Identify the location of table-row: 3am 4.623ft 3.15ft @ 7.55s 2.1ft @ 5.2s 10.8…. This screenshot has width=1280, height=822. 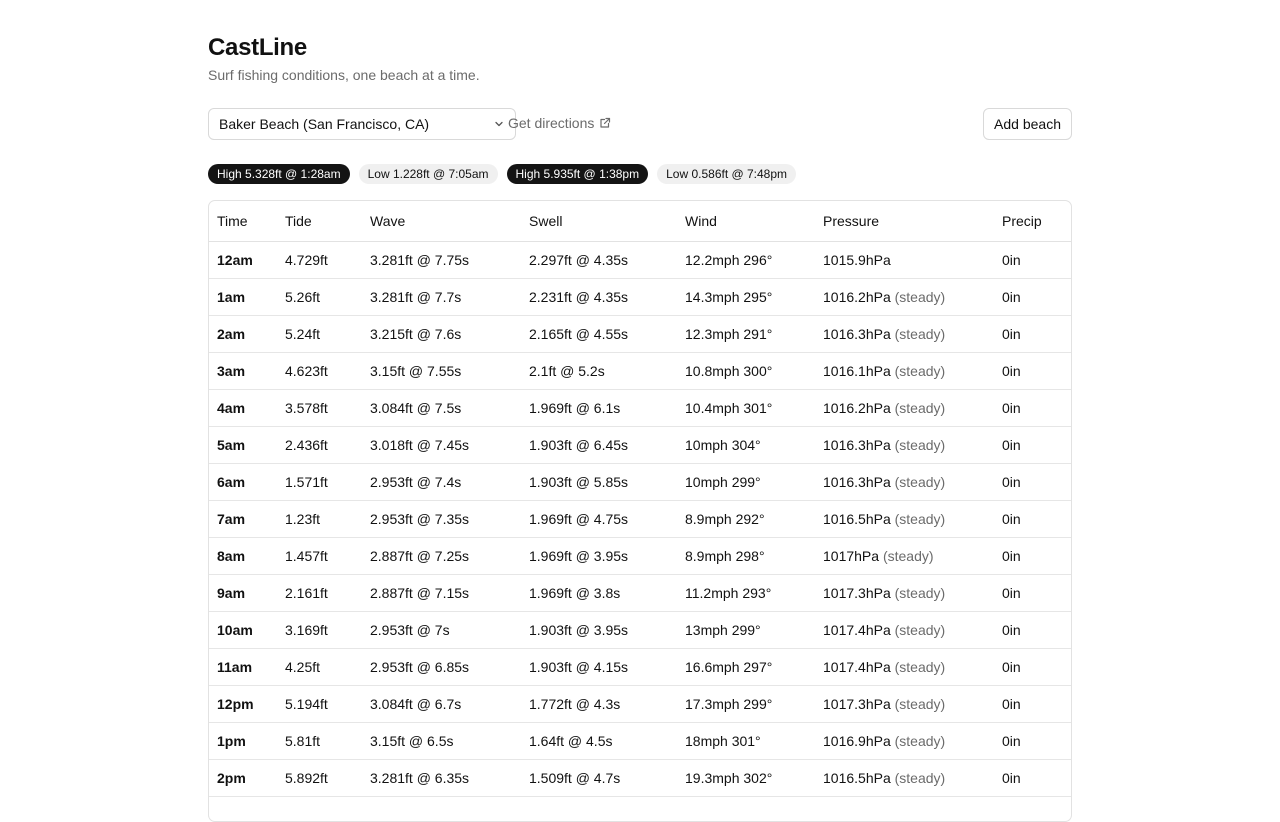
(640, 371).